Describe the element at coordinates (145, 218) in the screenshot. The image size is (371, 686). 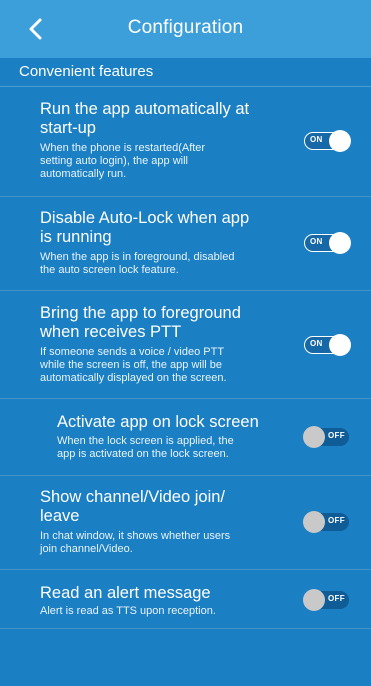
I see `setting-title-line: Disable Auto-Lock when app` at that location.